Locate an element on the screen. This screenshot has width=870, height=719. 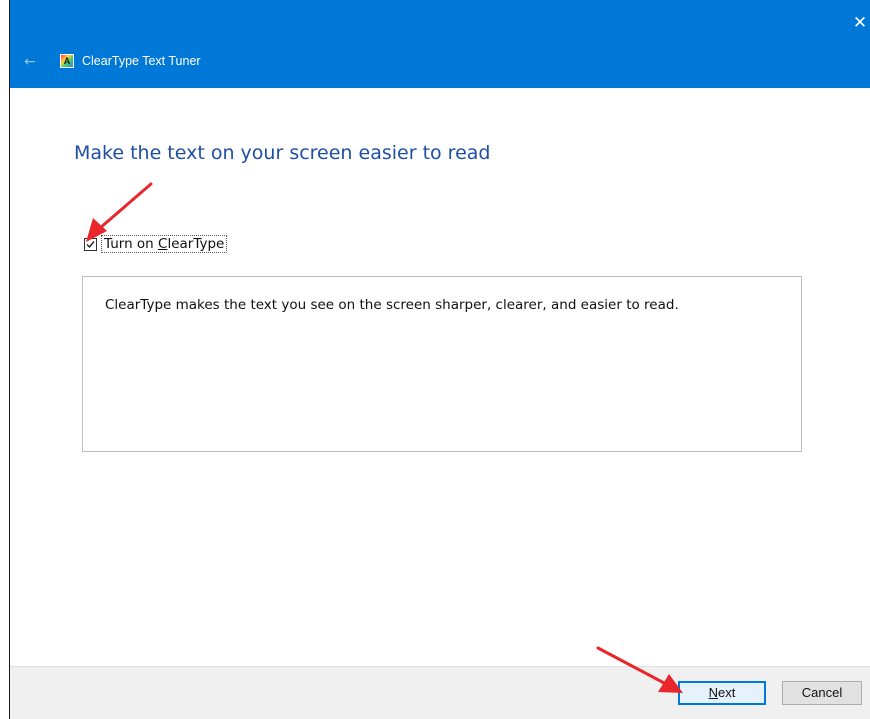
close-icon: ✕ is located at coordinates (860, 22).